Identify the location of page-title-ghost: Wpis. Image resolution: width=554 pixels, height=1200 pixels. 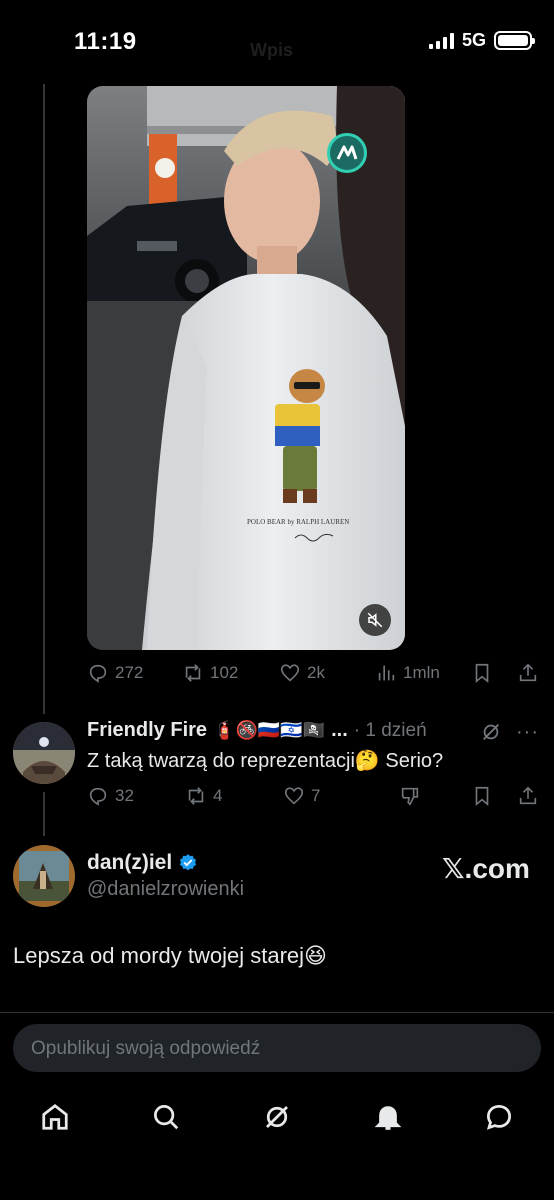
(271, 50).